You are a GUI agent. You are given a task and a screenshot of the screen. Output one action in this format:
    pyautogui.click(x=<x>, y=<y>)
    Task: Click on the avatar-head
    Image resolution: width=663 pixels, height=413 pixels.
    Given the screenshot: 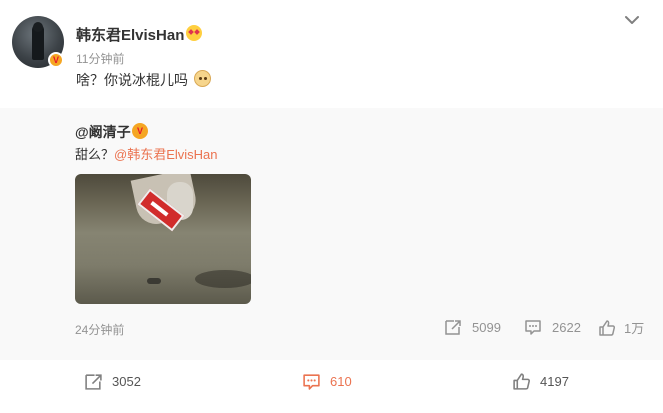 What is the action you would take?
    pyautogui.click(x=38, y=27)
    